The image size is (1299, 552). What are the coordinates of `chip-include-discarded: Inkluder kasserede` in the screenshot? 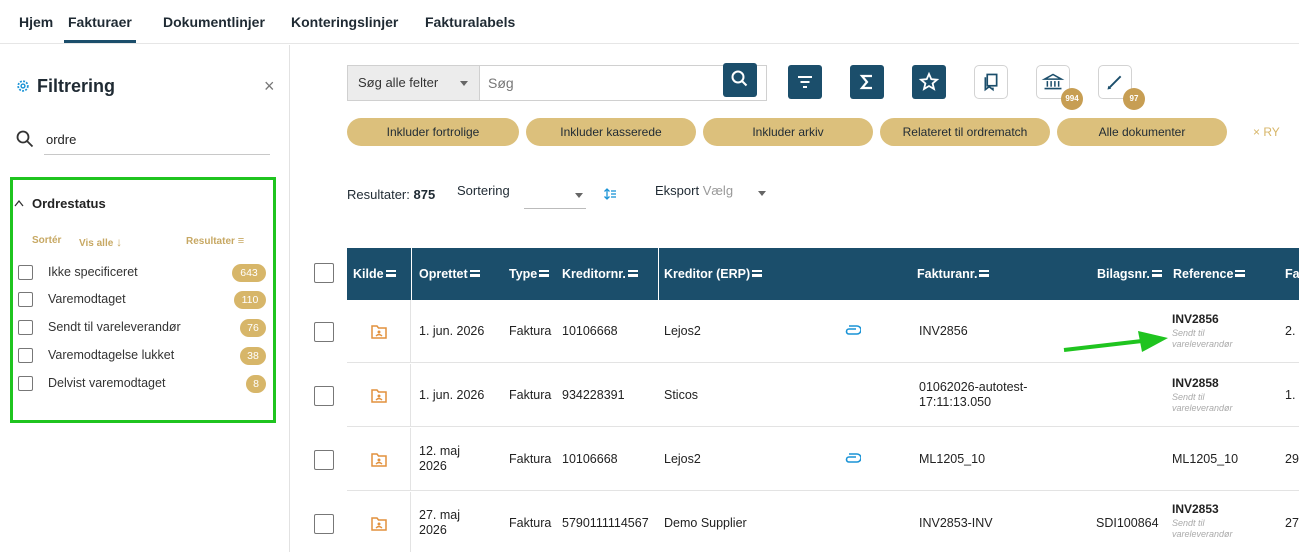 It's located at (611, 132).